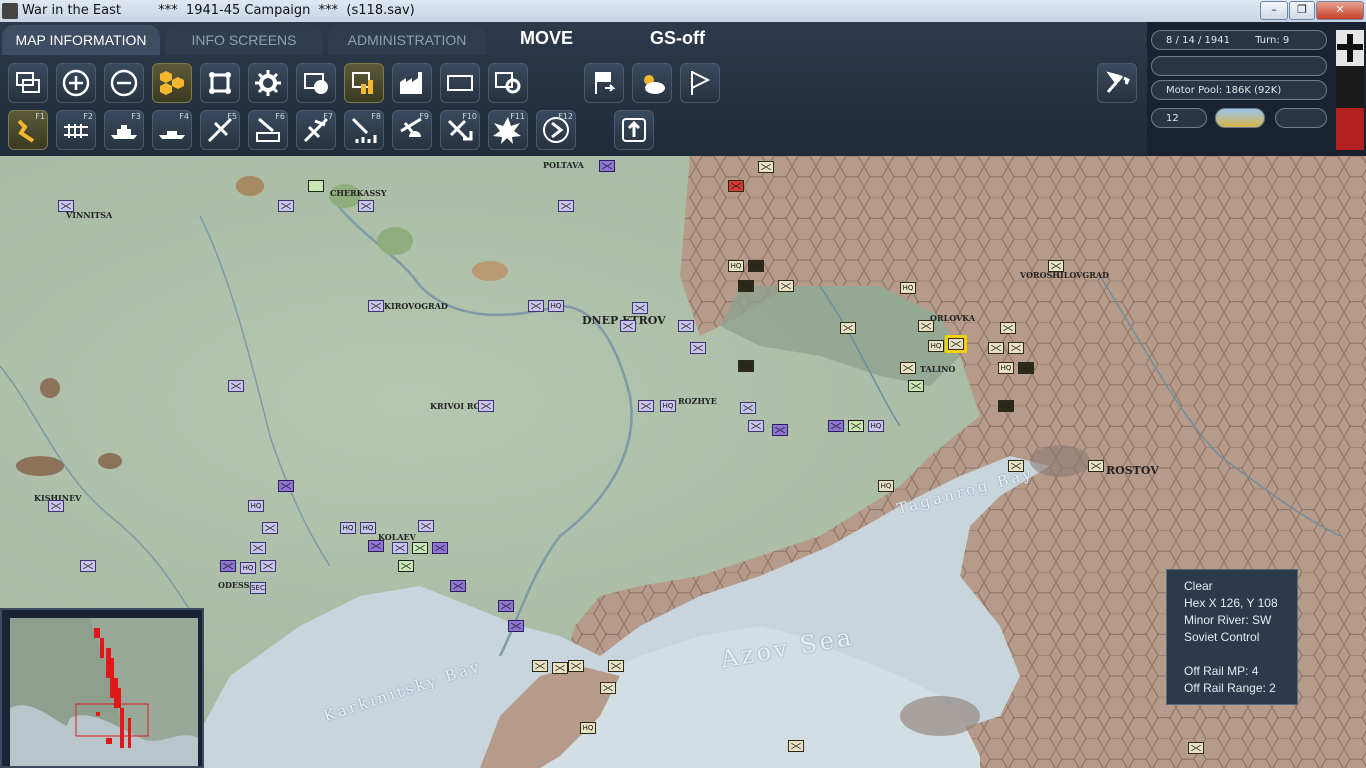  I want to click on naval-transport-icon: F3, so click(124, 130).